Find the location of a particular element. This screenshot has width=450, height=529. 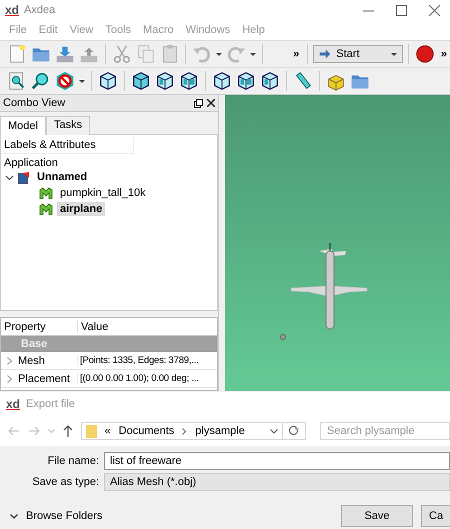

property-name: Mesh is located at coordinates (31, 360).